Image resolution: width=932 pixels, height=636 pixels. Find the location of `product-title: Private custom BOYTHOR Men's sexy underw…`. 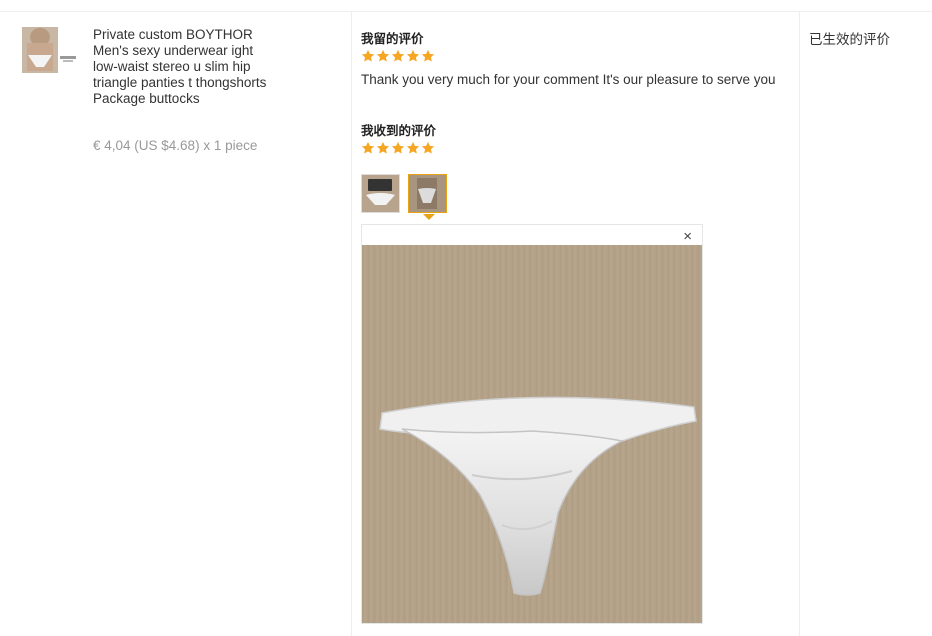

product-title: Private custom BOYTHOR Men's sexy underw… is located at coordinates (183, 67).